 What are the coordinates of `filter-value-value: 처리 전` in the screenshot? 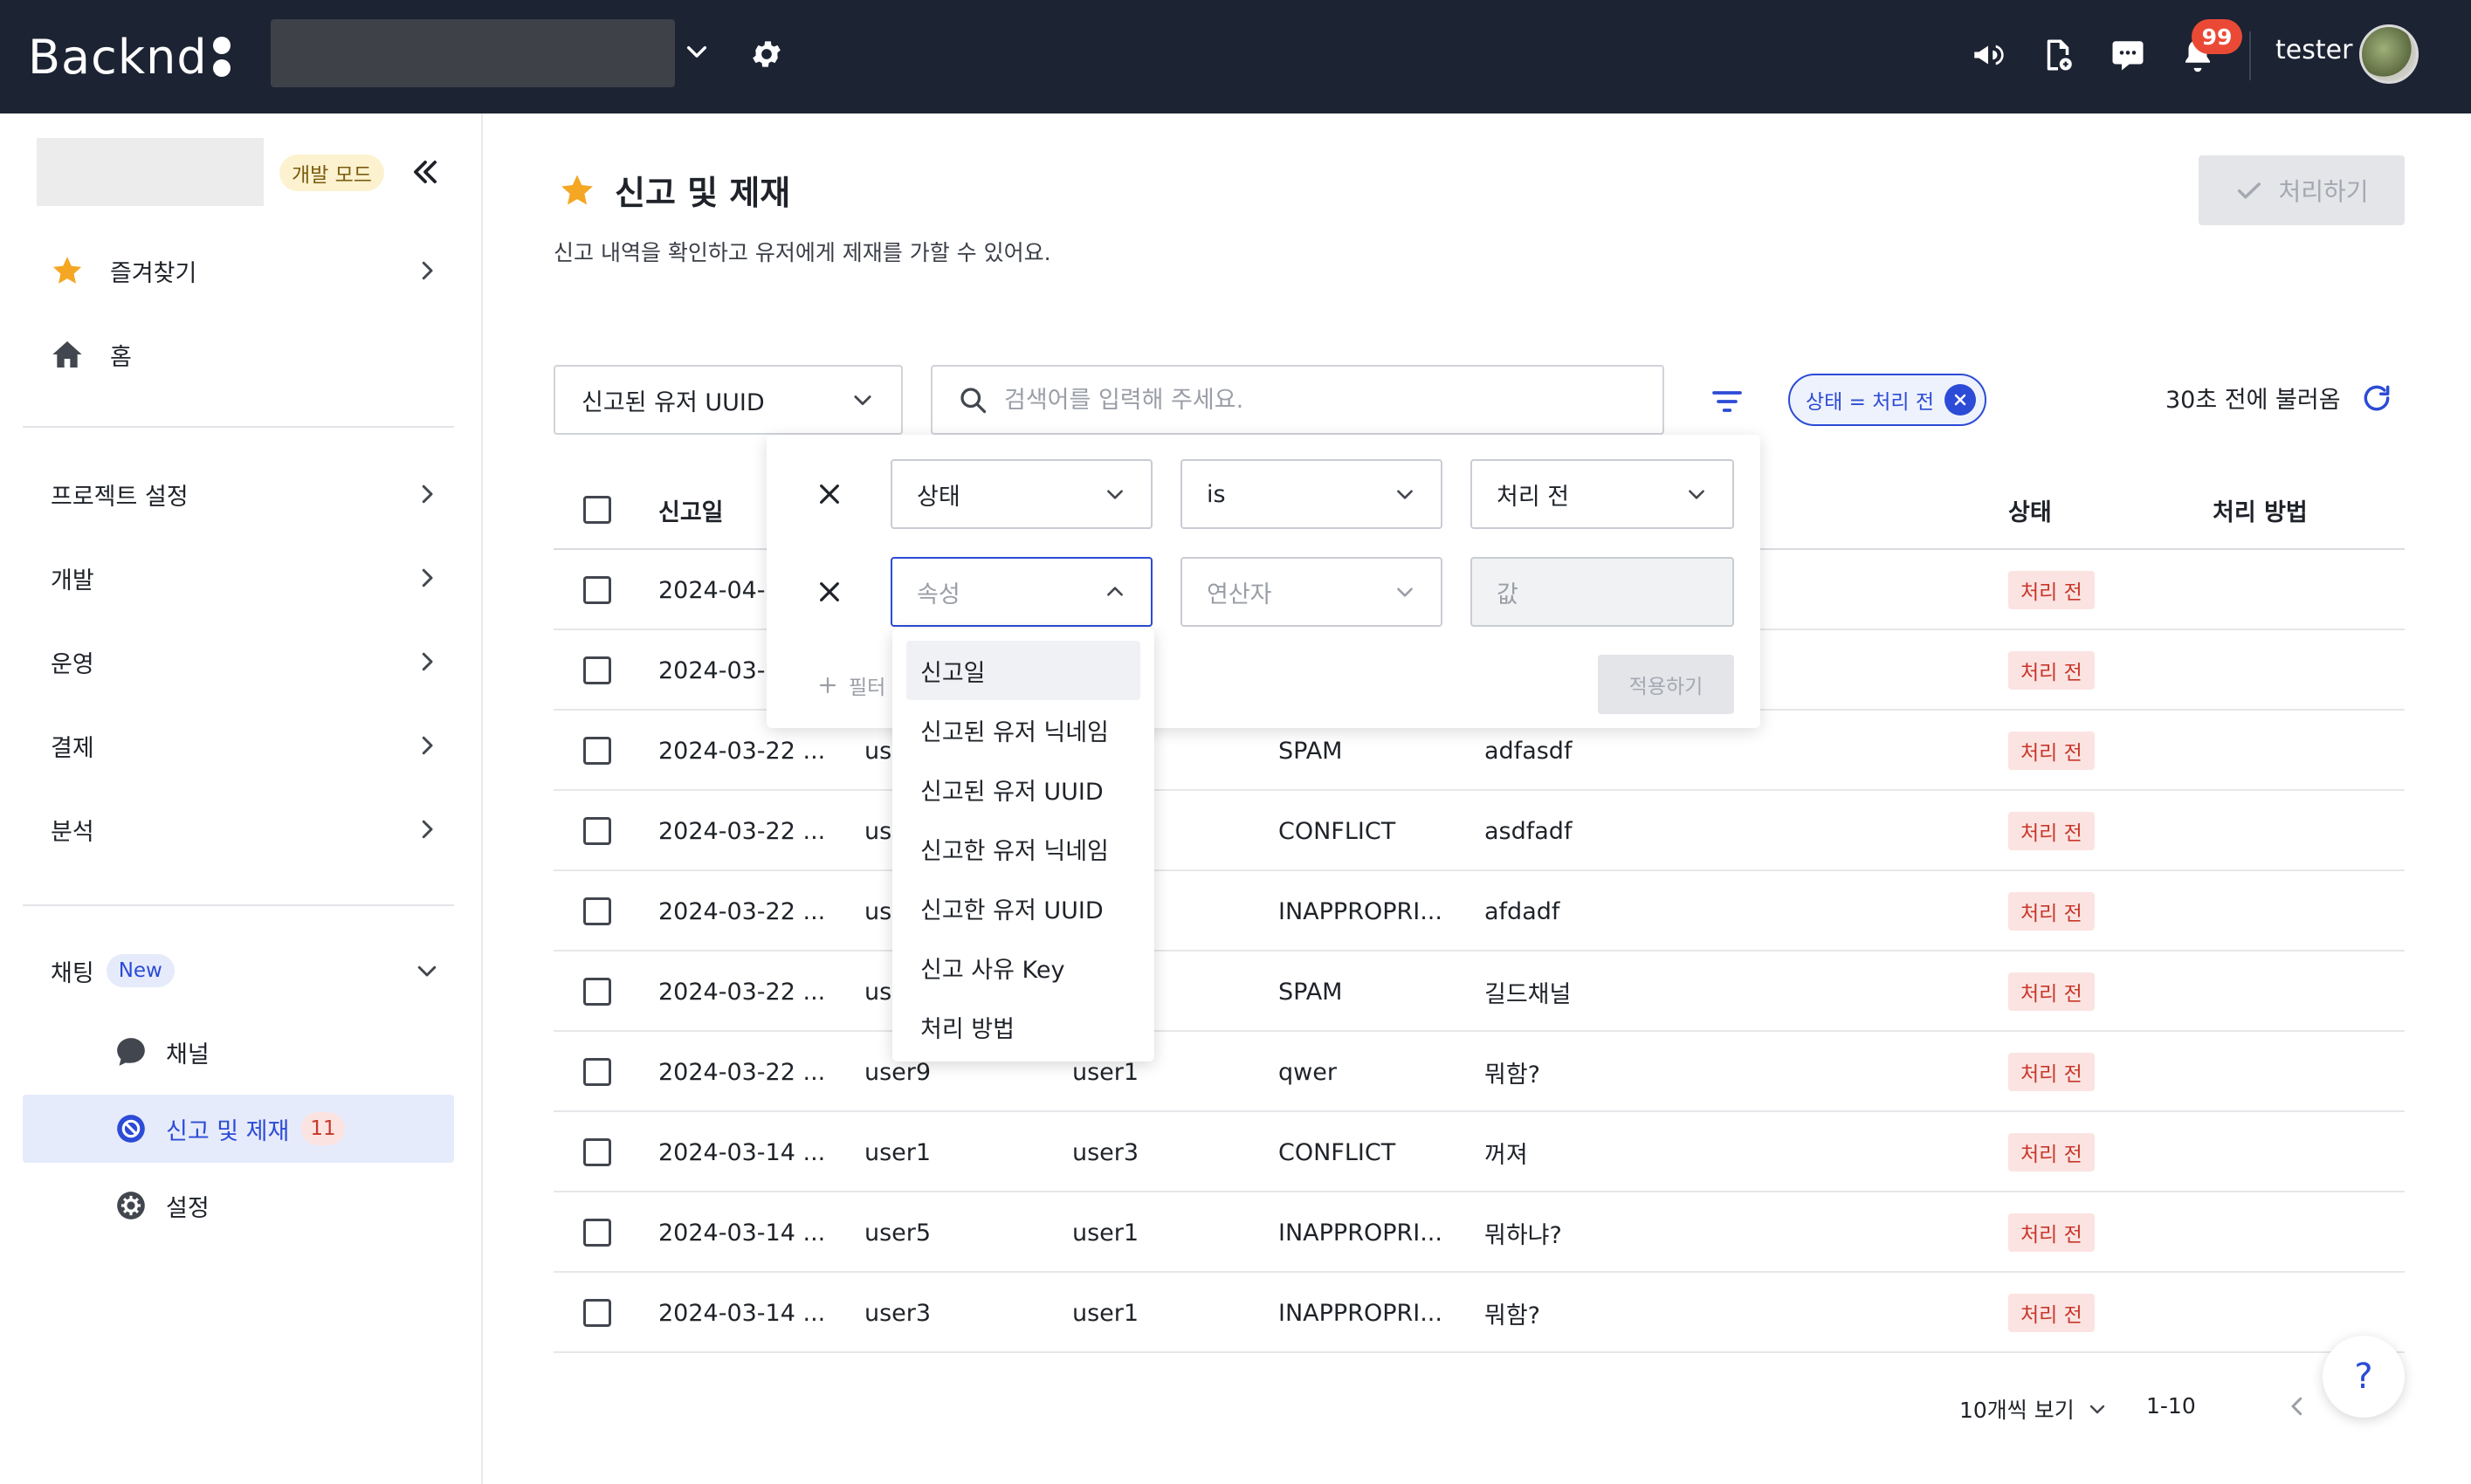 It's located at (1533, 497).